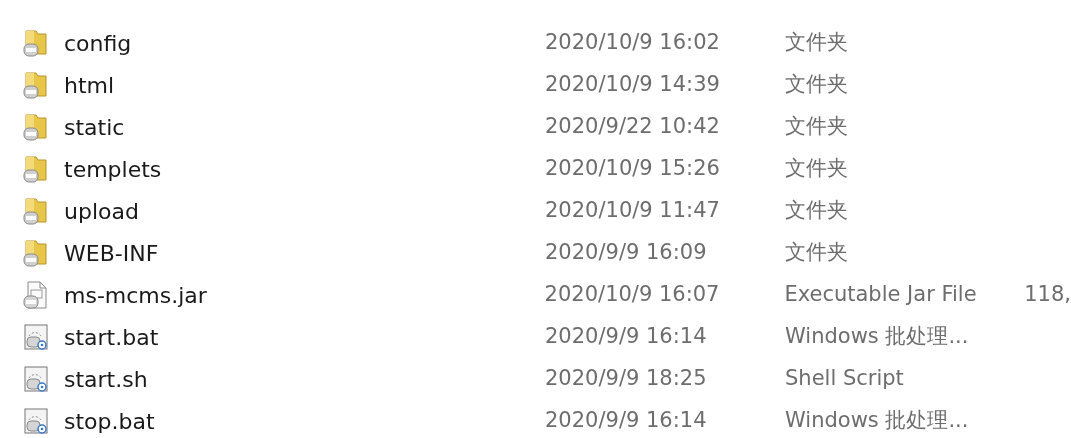  Describe the element at coordinates (880, 294) in the screenshot. I see `file-type: Executable Jar File` at that location.